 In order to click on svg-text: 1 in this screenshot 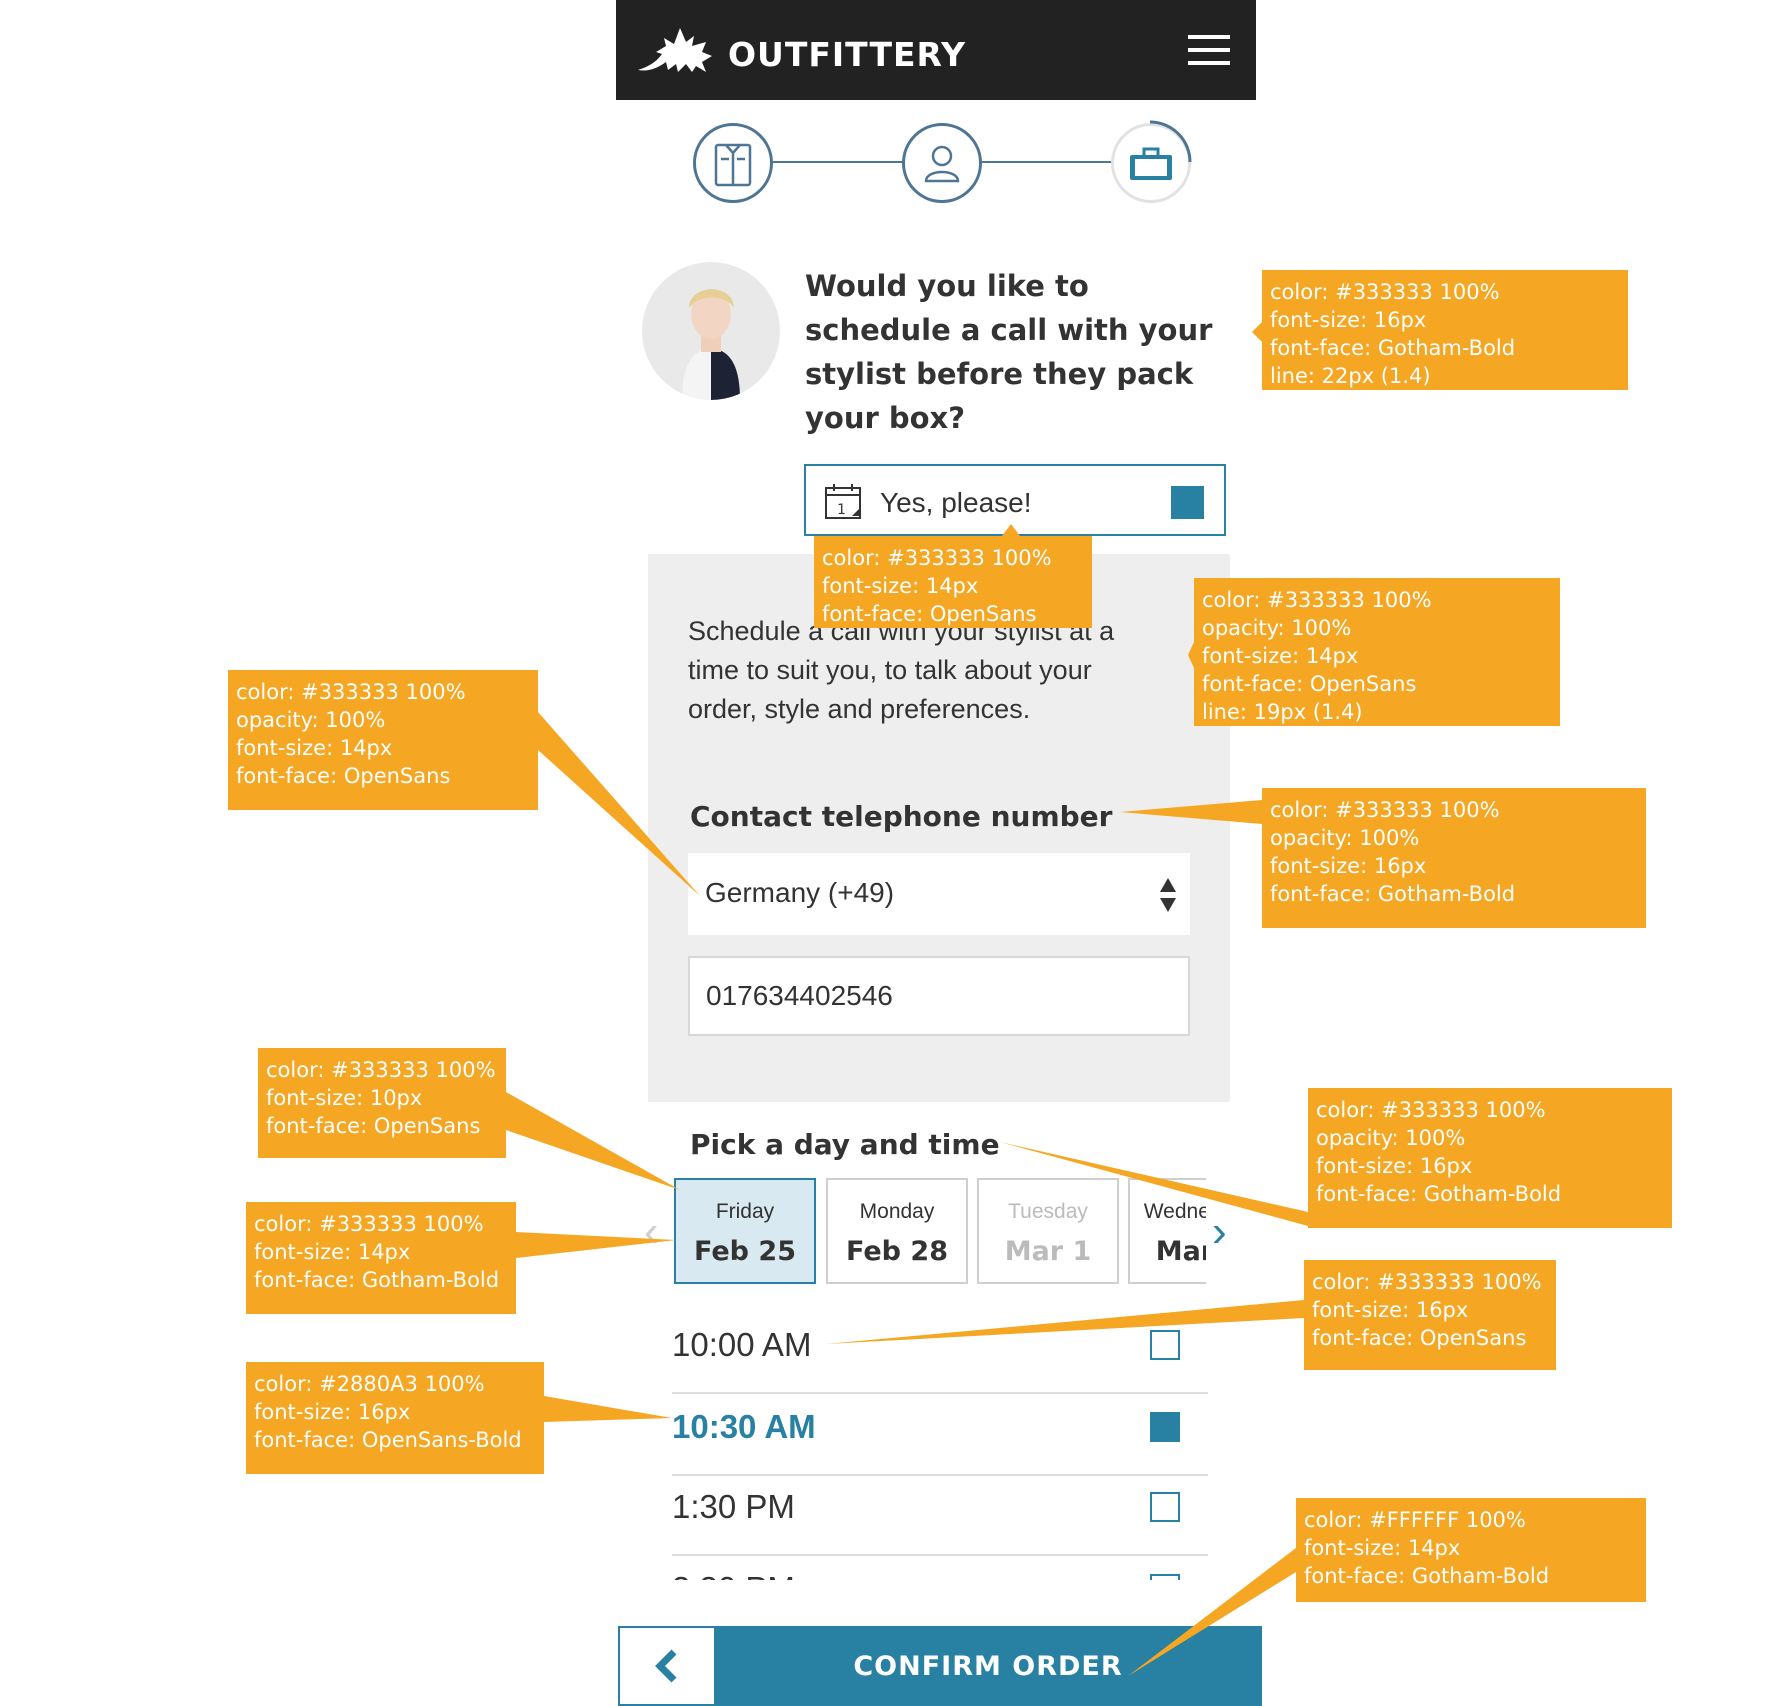, I will do `click(841, 510)`.